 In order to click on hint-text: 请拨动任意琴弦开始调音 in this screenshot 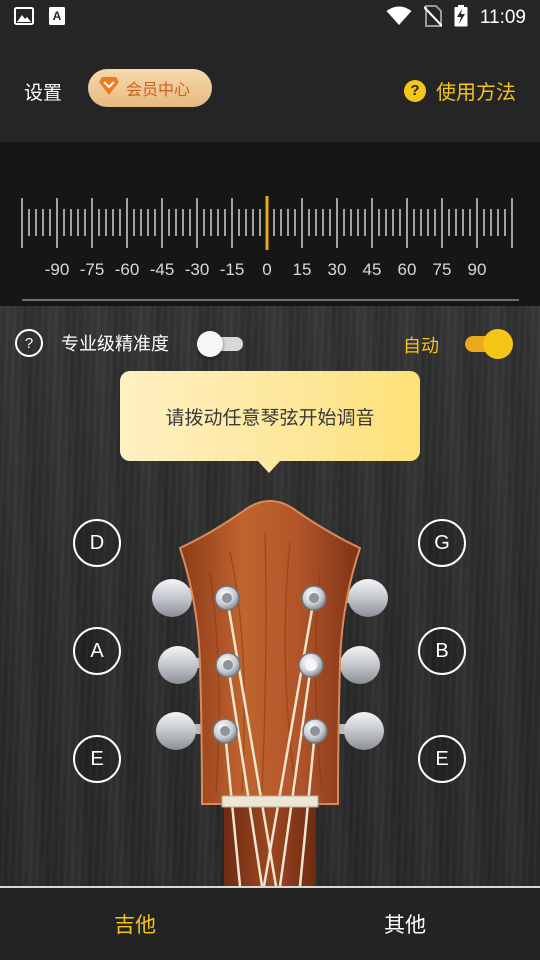, I will do `click(270, 417)`.